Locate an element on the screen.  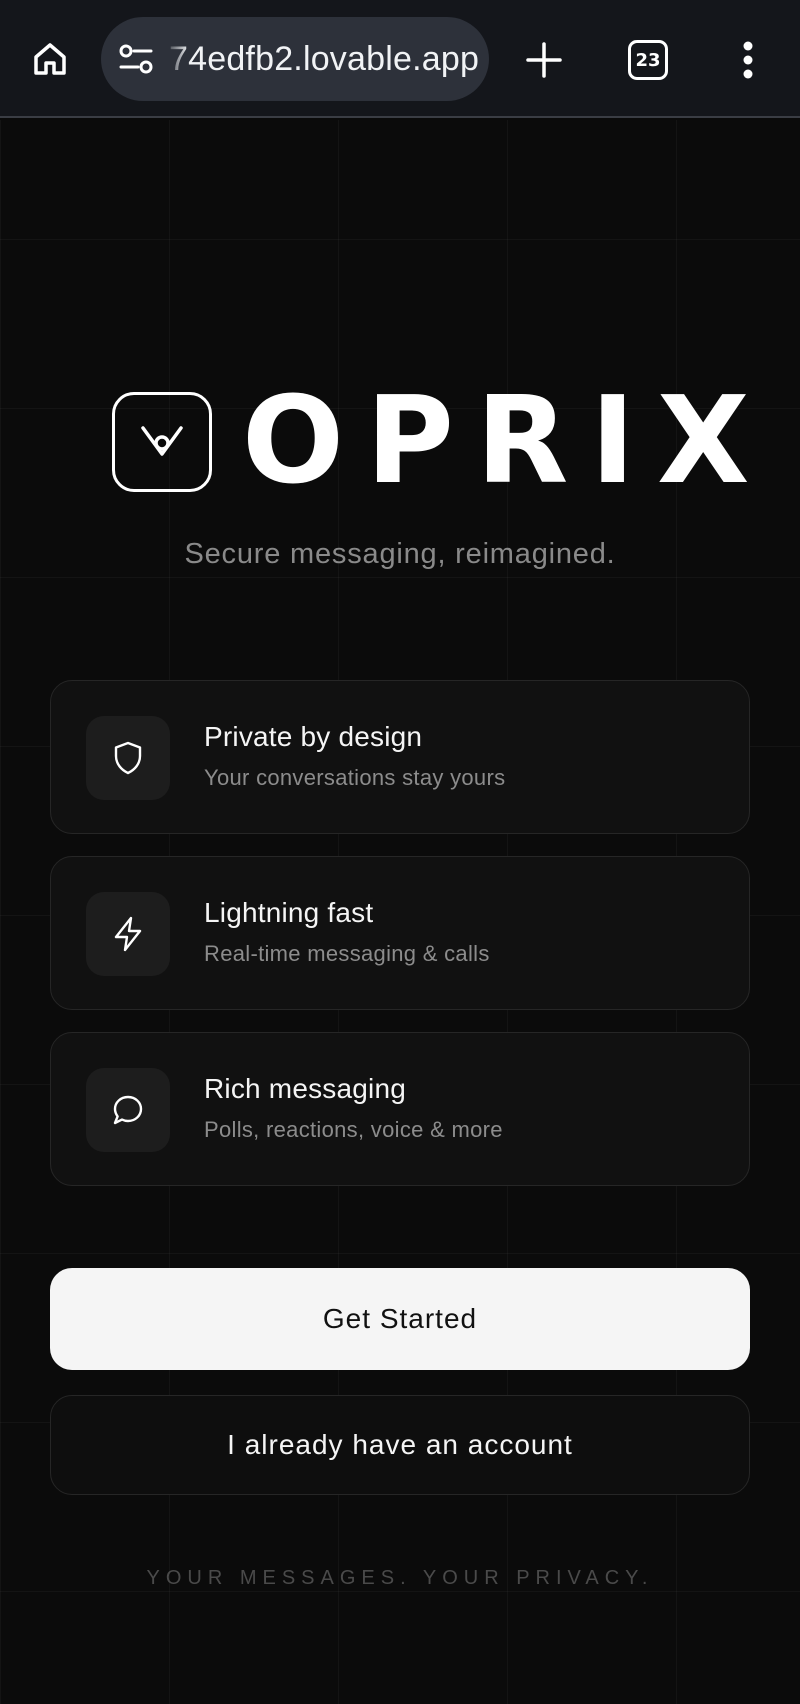
home-icon is located at coordinates (50, 59).